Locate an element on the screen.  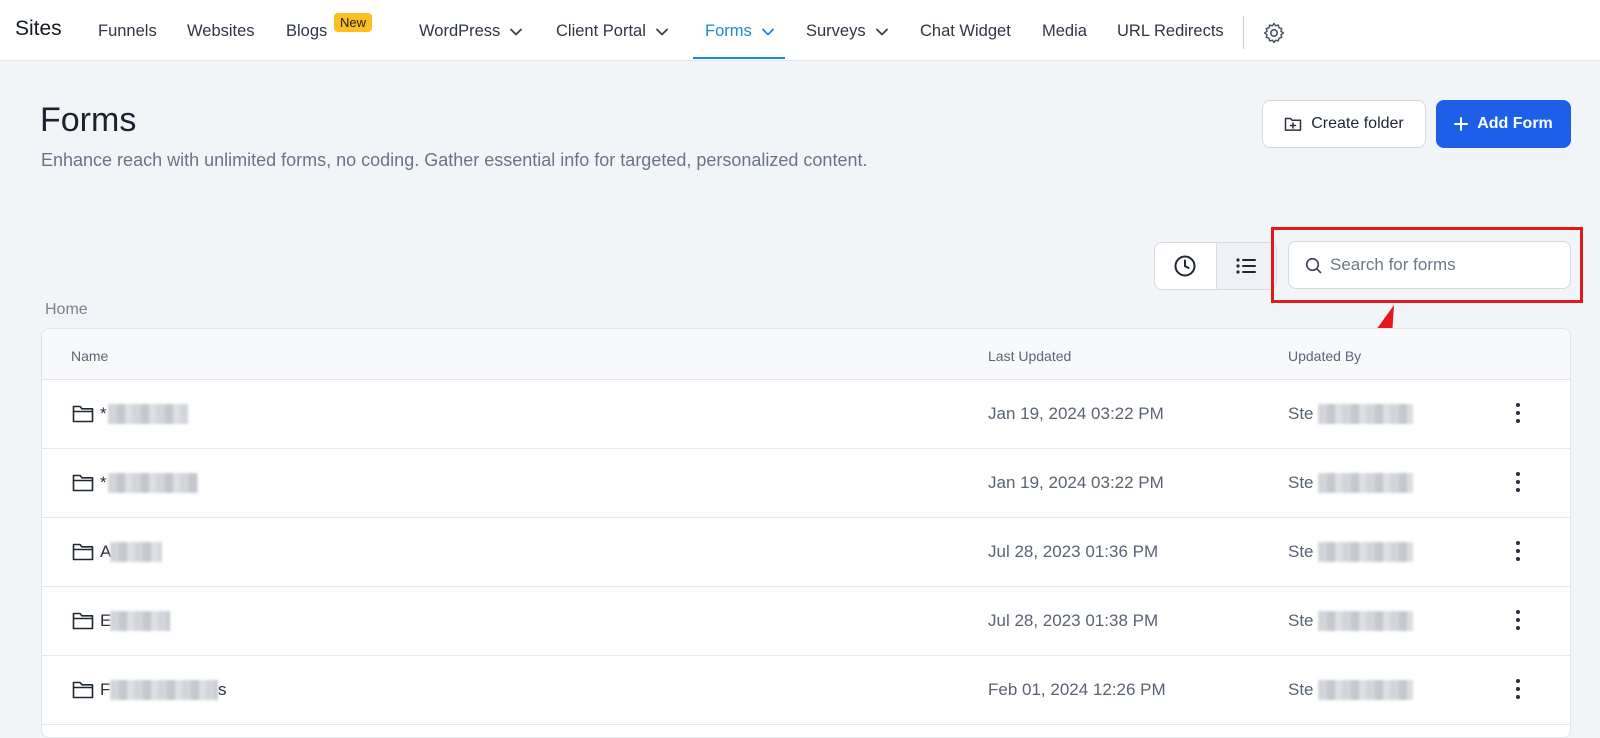
add-form-label: Add Form is located at coordinates (1515, 123).